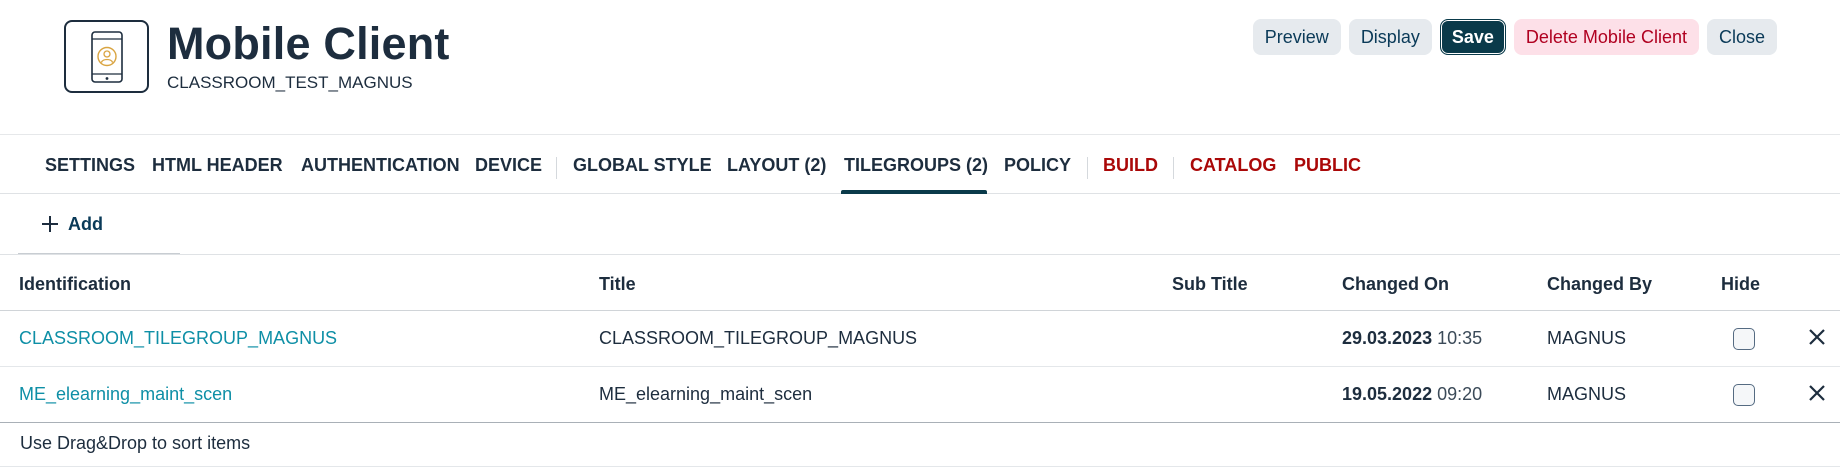 The width and height of the screenshot is (1840, 467). What do you see at coordinates (1210, 284) in the screenshot?
I see `column-header-sub-title: Sub Title` at bounding box center [1210, 284].